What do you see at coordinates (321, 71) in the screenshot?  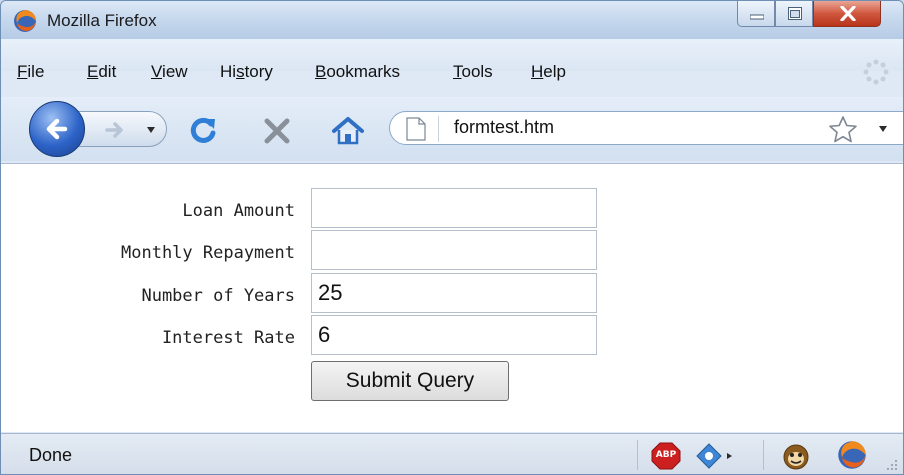 I see `menu-bookmarks-accel: B` at bounding box center [321, 71].